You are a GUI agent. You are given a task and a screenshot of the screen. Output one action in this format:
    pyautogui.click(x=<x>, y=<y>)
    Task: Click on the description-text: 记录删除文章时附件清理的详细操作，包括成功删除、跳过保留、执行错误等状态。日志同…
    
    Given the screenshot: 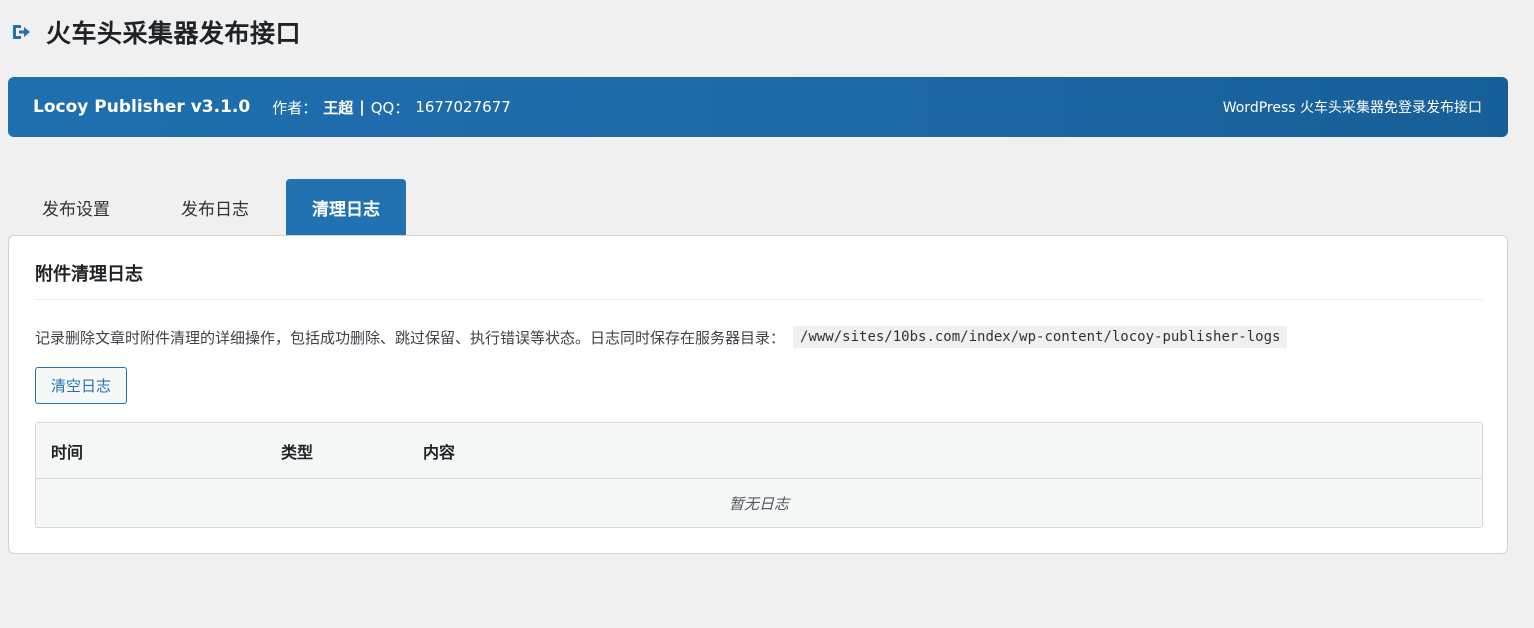 What is the action you would take?
    pyautogui.click(x=410, y=337)
    